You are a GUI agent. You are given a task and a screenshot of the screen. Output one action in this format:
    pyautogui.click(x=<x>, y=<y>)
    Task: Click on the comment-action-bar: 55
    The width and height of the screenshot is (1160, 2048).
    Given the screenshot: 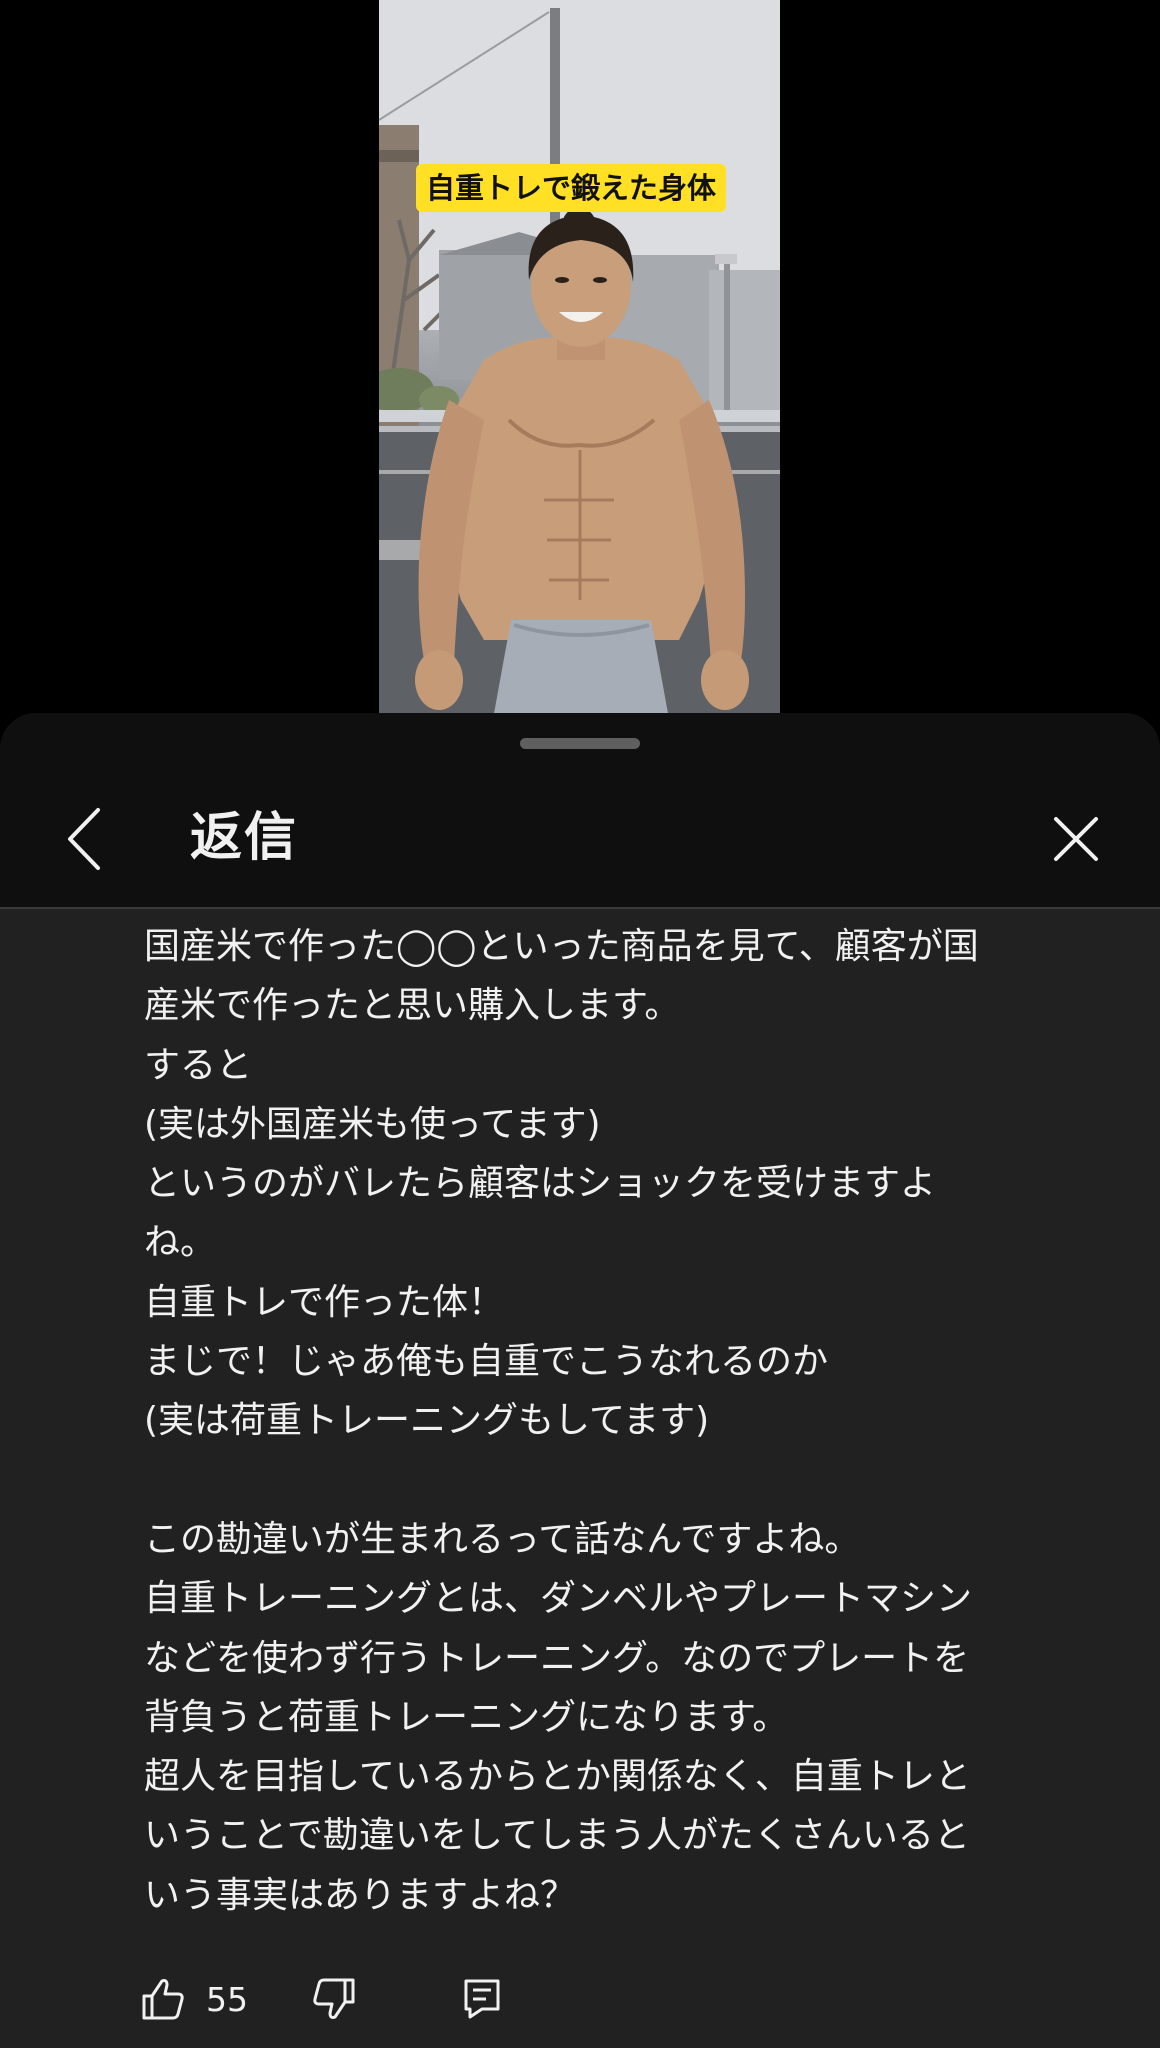 What is the action you would take?
    pyautogui.click(x=580, y=2005)
    